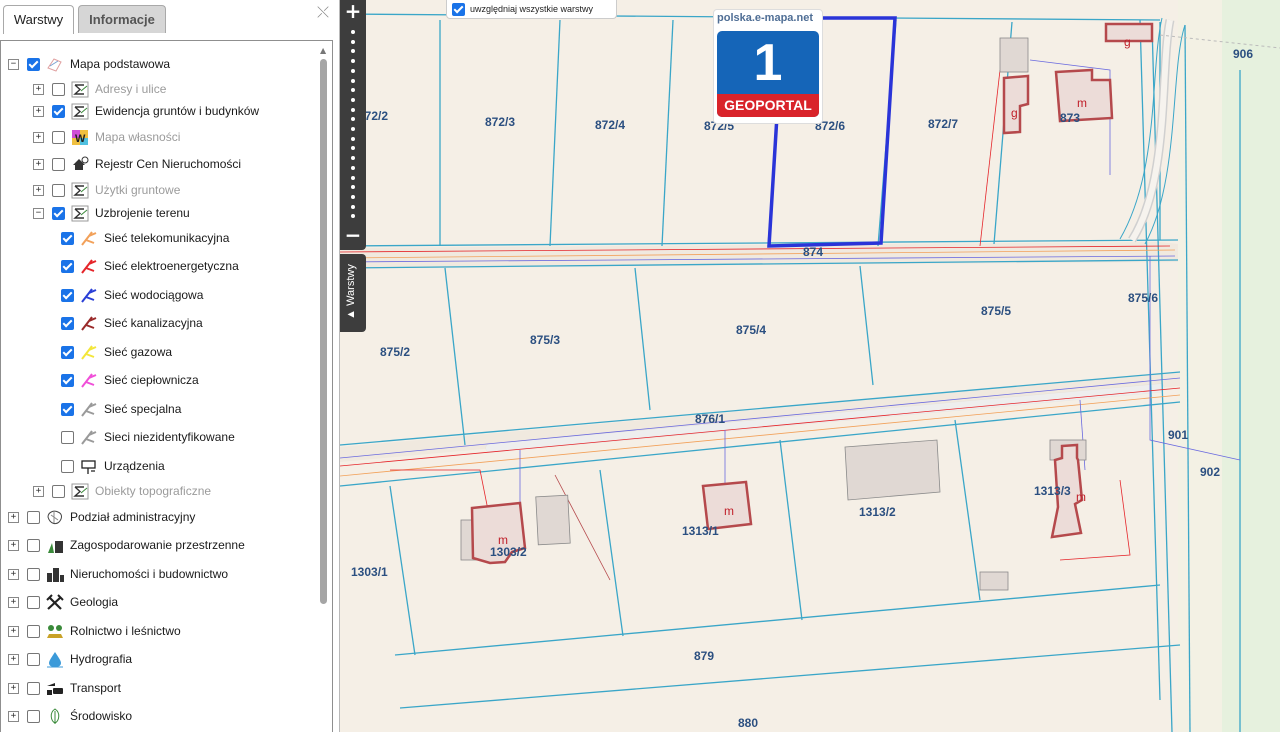  What do you see at coordinates (106, 190) in the screenshot?
I see `layer-row: + Użytki gruntowe` at bounding box center [106, 190].